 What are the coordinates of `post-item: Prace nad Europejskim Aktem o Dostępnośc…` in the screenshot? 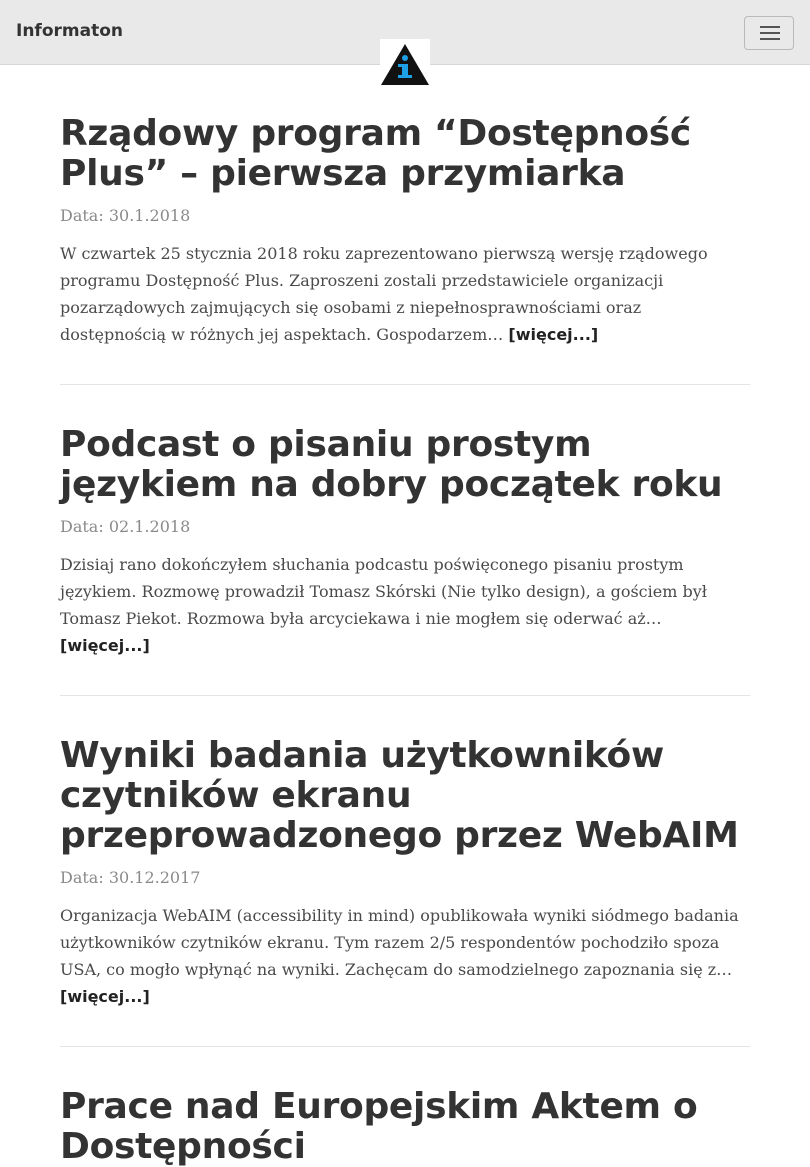 It's located at (405, 1125).